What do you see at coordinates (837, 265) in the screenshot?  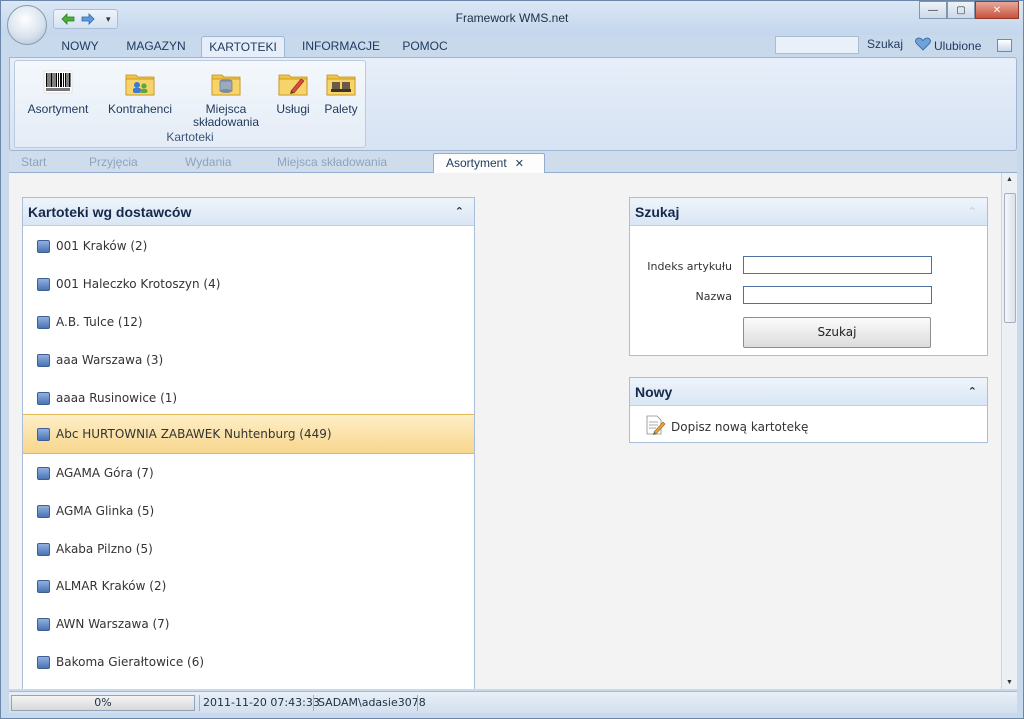 I see `index-input` at bounding box center [837, 265].